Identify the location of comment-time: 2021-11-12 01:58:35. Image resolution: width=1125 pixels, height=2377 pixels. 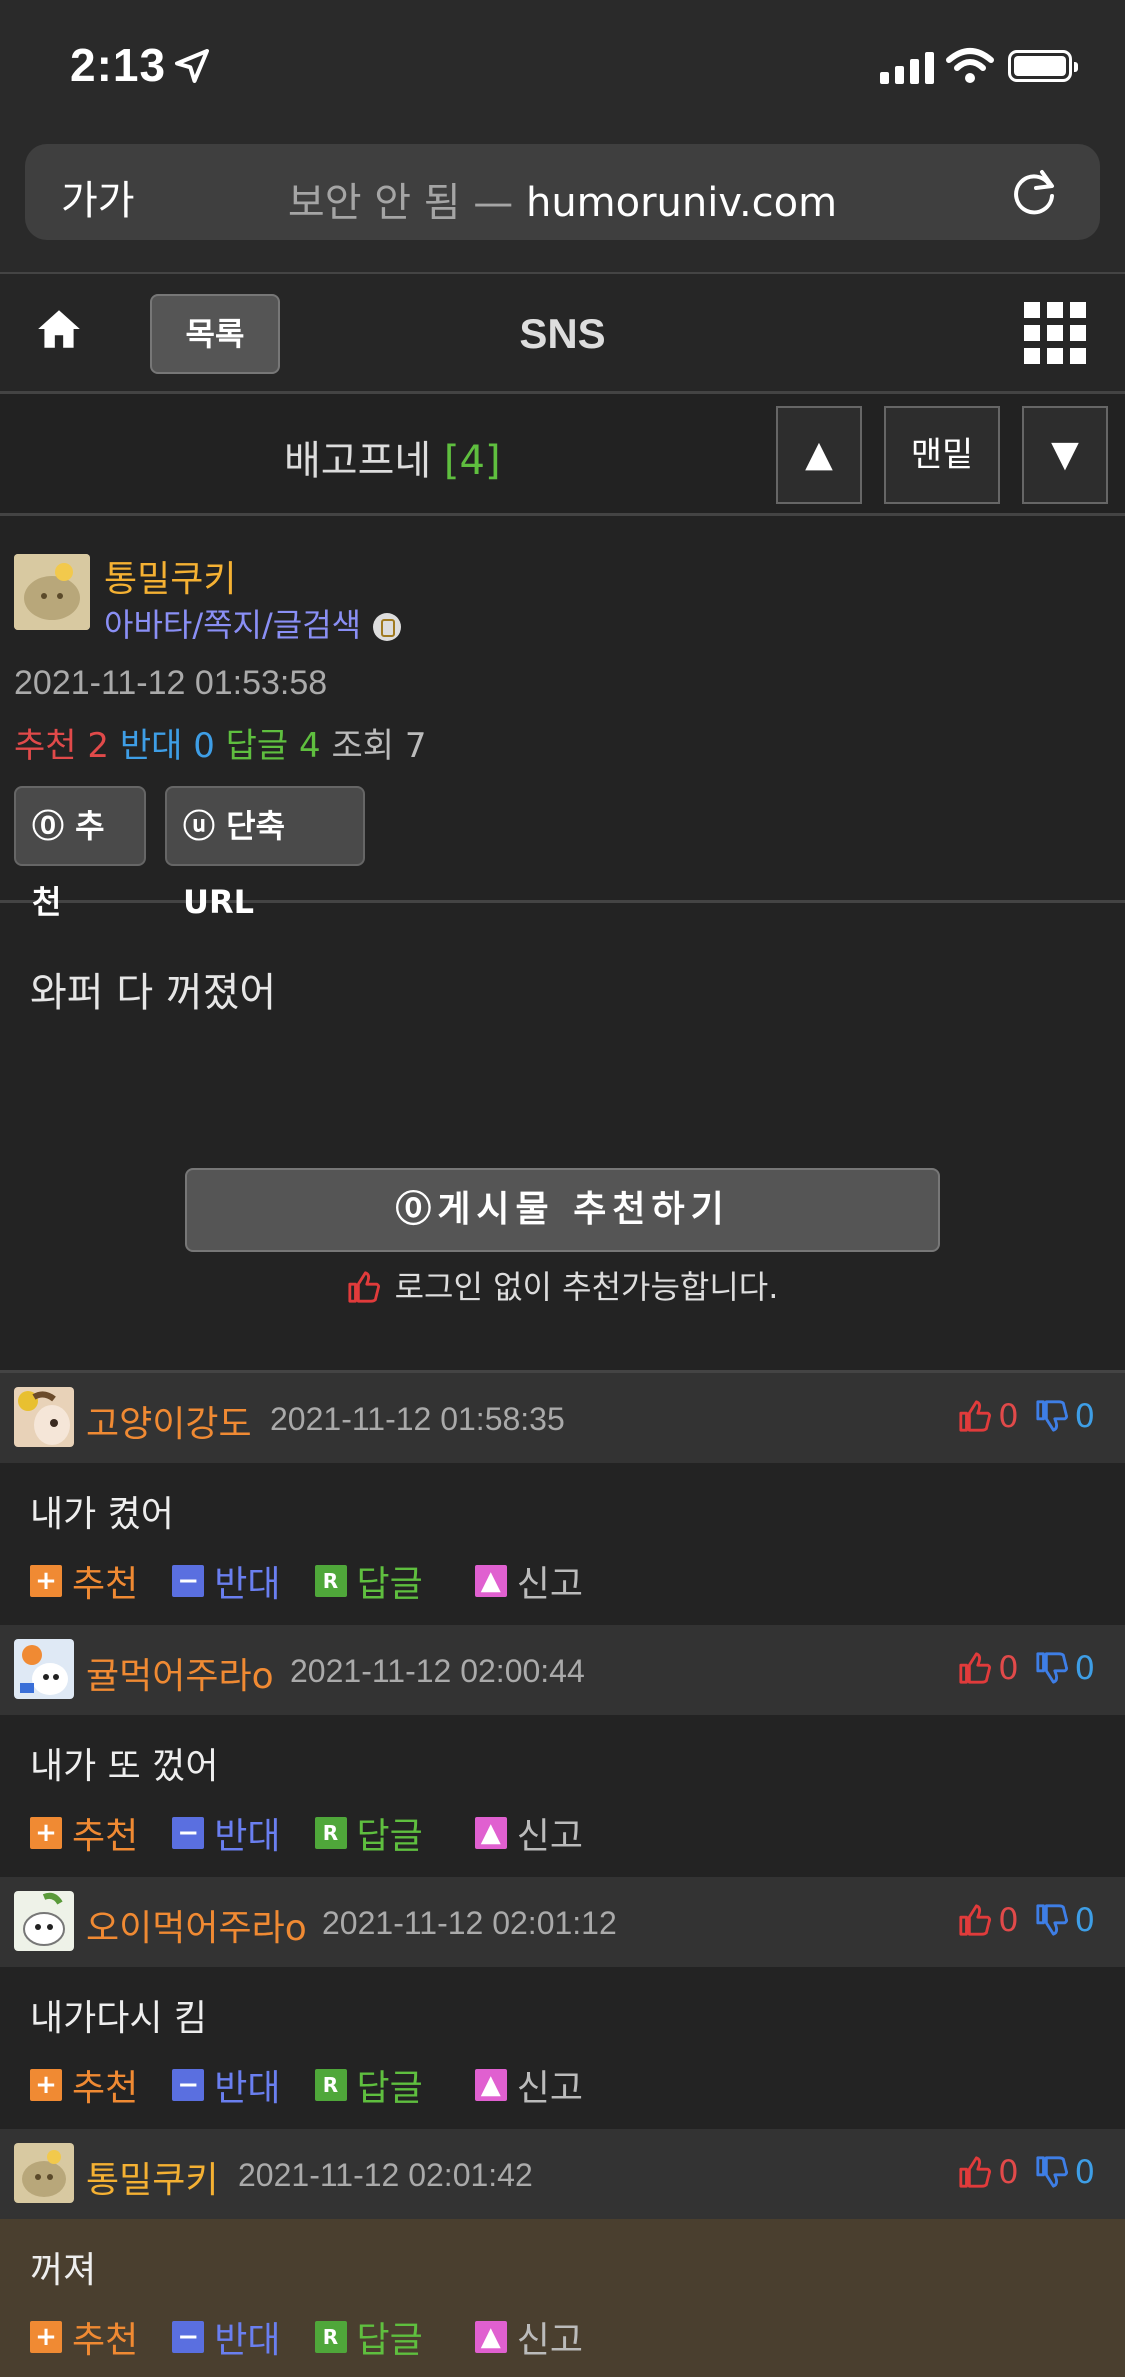
(417, 1419).